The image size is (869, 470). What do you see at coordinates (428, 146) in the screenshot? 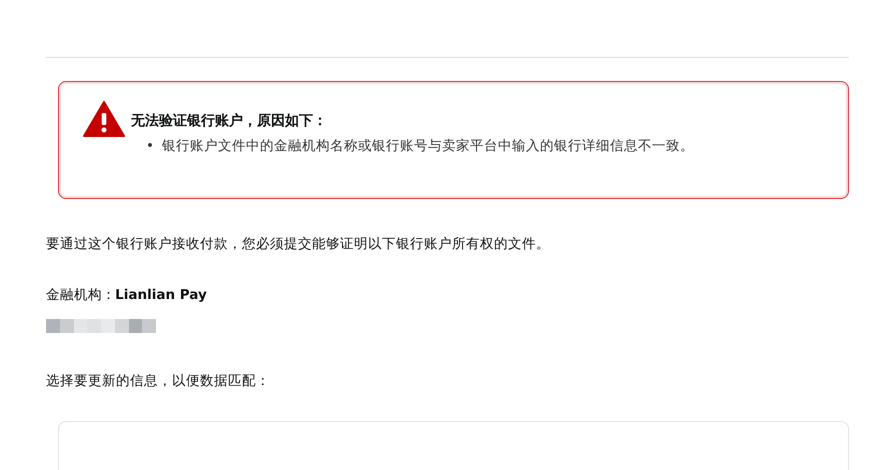
I see `reason-text: 银行账户文件中的金融机构名称或银行账号与卖家平台中输入的银行详细信息不一致。` at bounding box center [428, 146].